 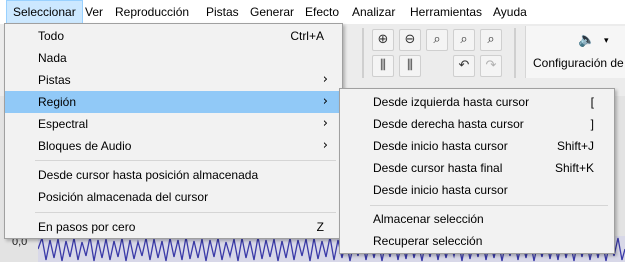 What do you see at coordinates (510, 12) in the screenshot?
I see `menu-ayuda: Ayuda` at bounding box center [510, 12].